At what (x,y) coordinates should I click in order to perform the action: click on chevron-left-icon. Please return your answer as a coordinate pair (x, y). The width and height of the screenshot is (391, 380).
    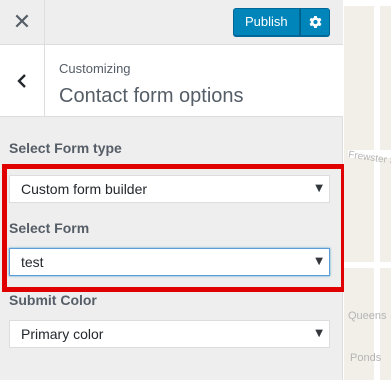
    Looking at the image, I should click on (21, 81).